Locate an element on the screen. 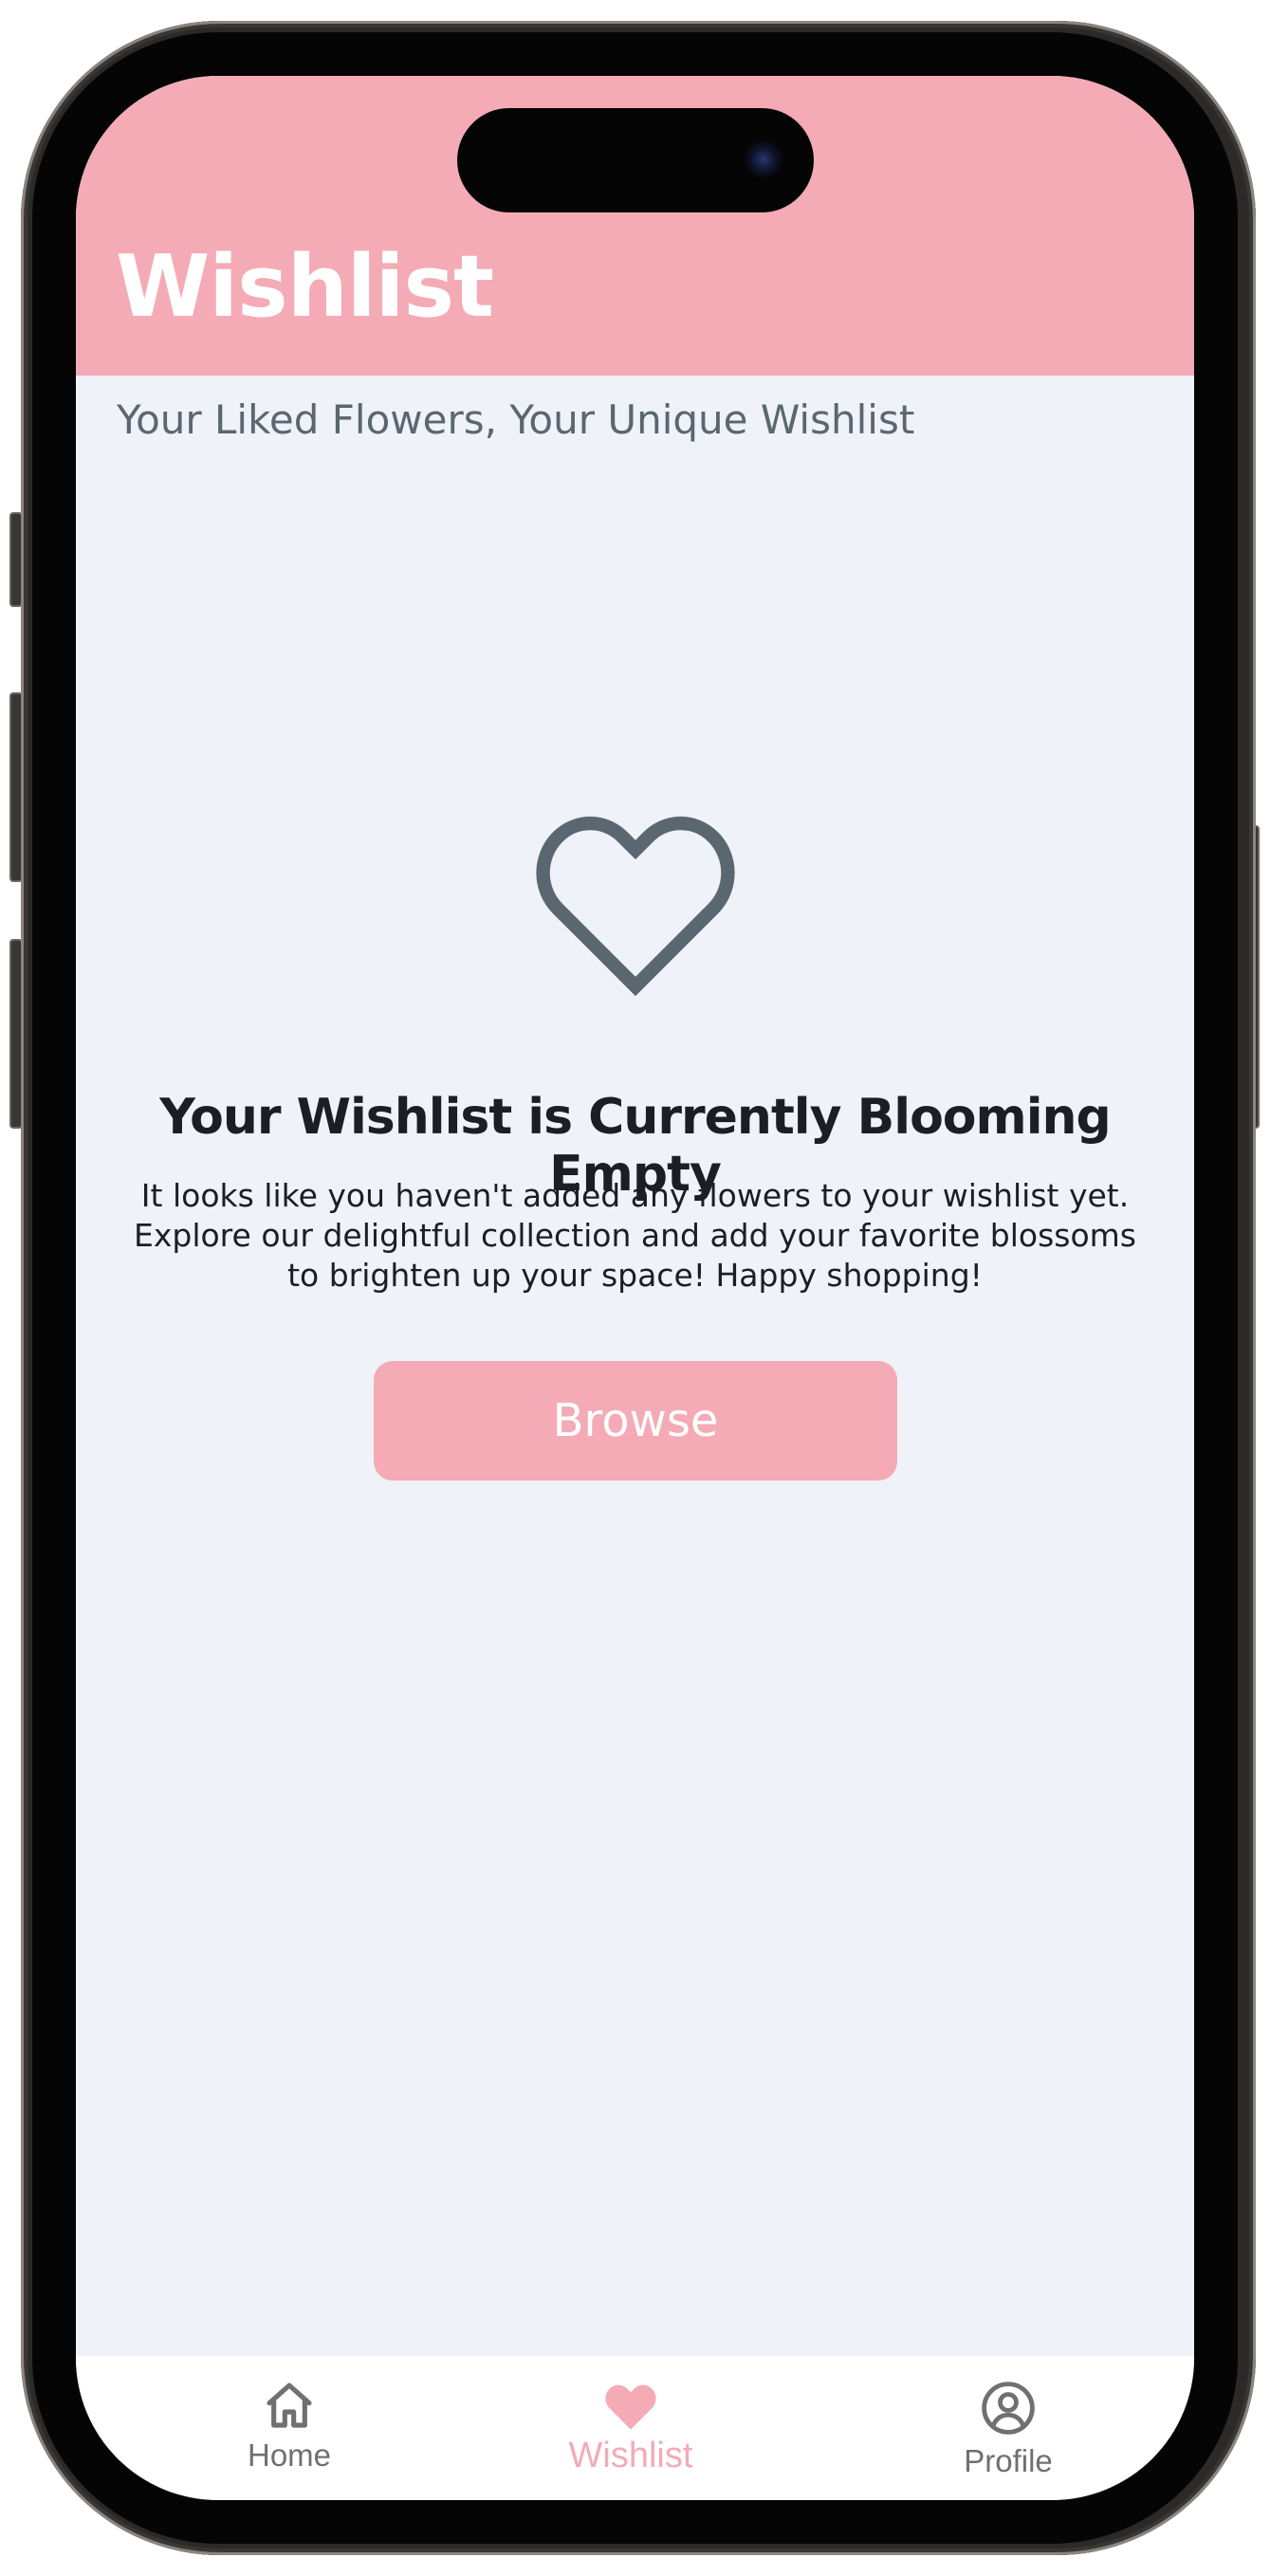 The height and width of the screenshot is (2576, 1270). tab-profile: Profile is located at coordinates (1008, 2428).